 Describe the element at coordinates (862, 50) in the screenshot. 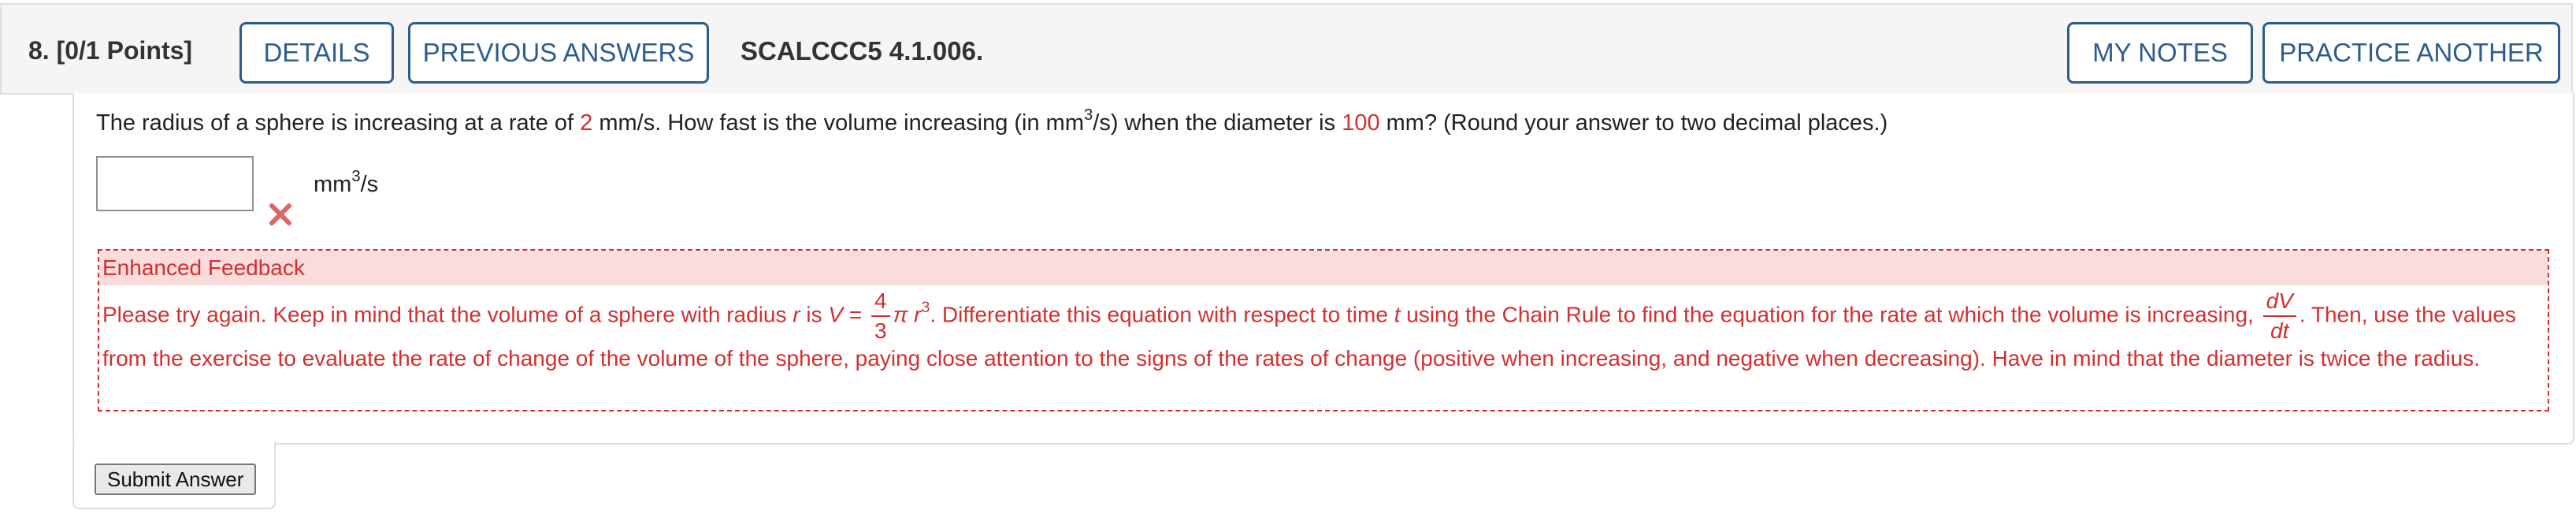

I see `assignment-code: SCALCCC5 4.1.006.` at that location.